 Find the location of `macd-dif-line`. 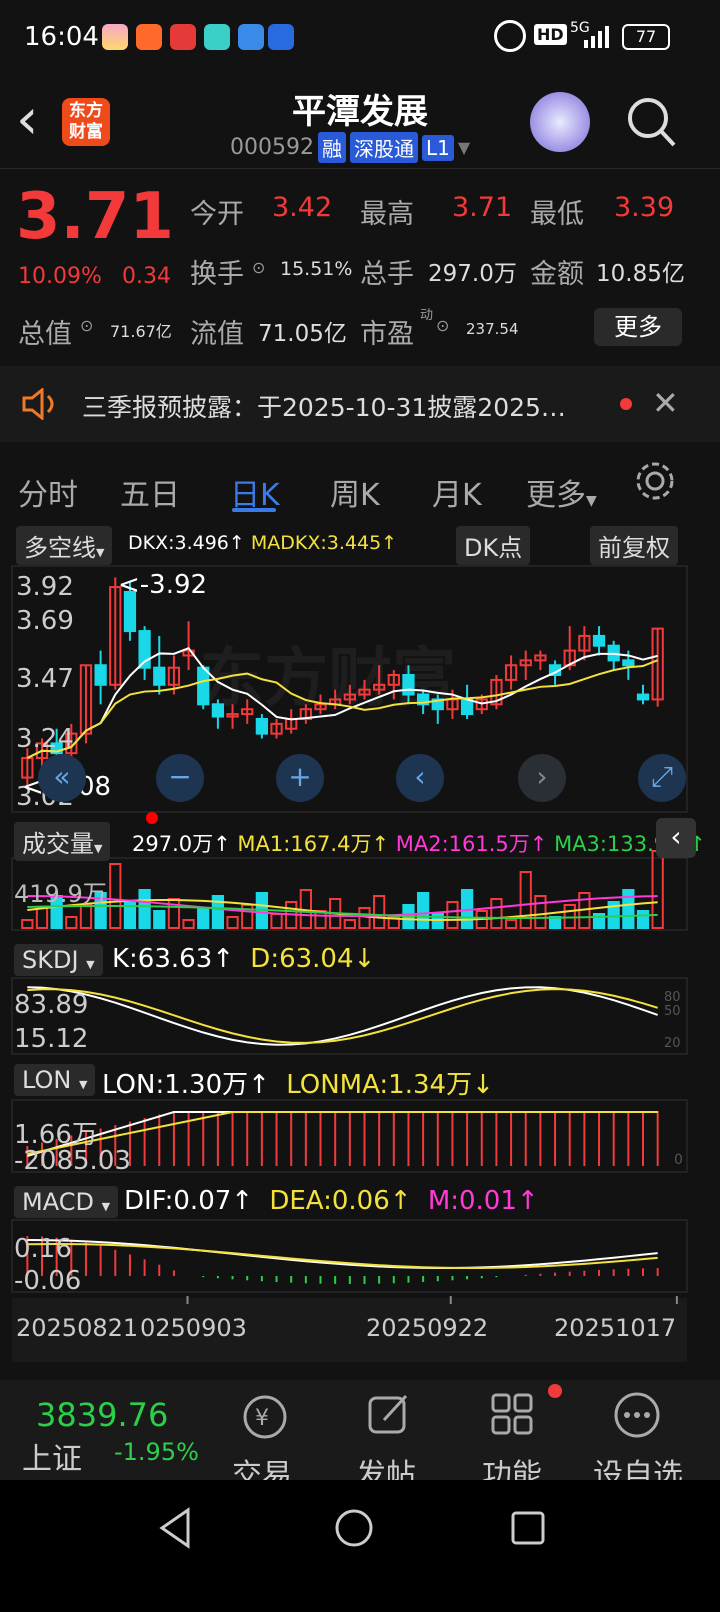

macd-dif-line is located at coordinates (342, 1254).